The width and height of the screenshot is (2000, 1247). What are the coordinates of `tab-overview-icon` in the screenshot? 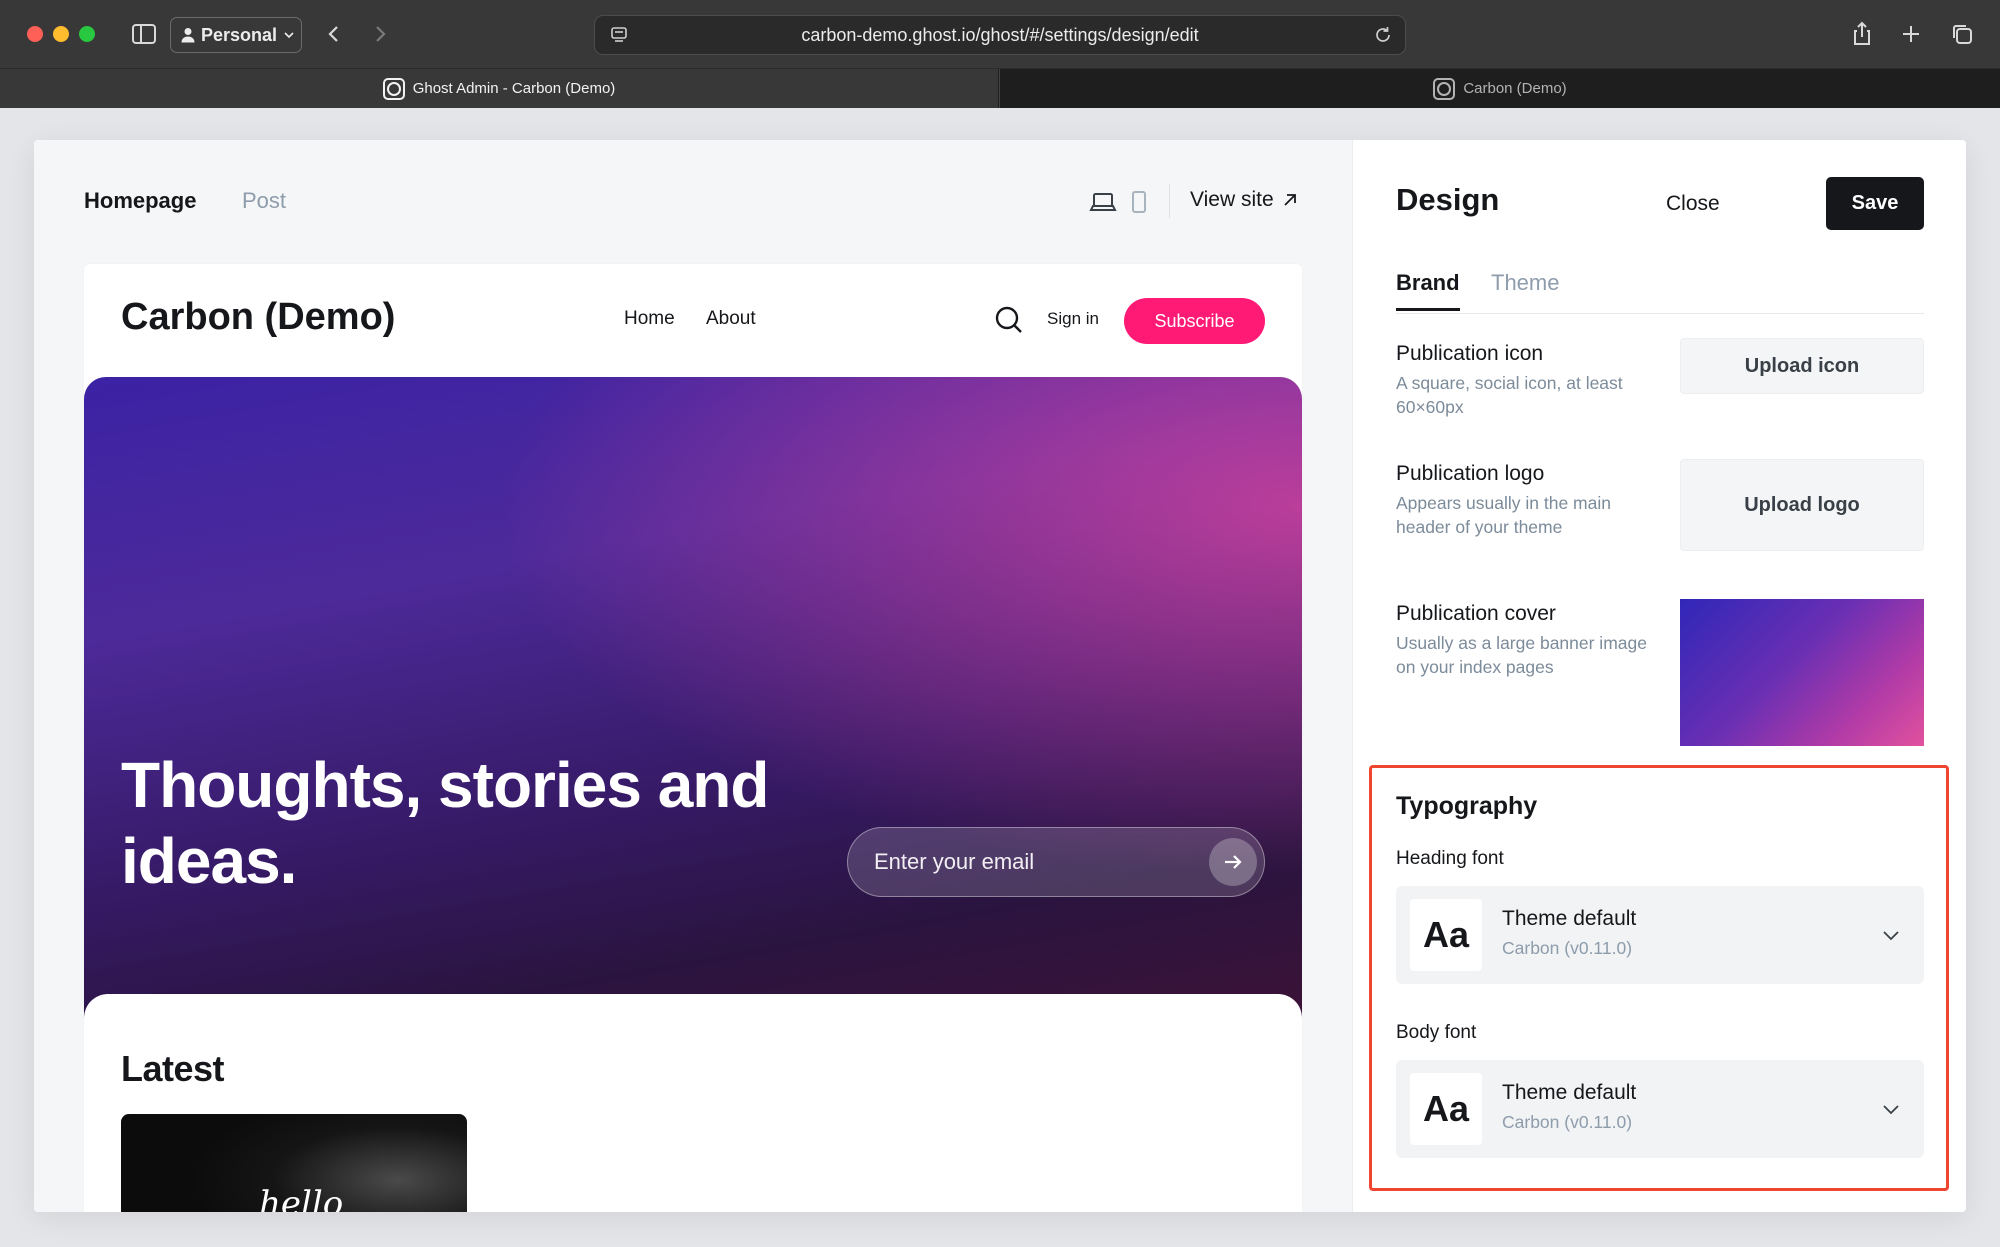 It's located at (1962, 34).